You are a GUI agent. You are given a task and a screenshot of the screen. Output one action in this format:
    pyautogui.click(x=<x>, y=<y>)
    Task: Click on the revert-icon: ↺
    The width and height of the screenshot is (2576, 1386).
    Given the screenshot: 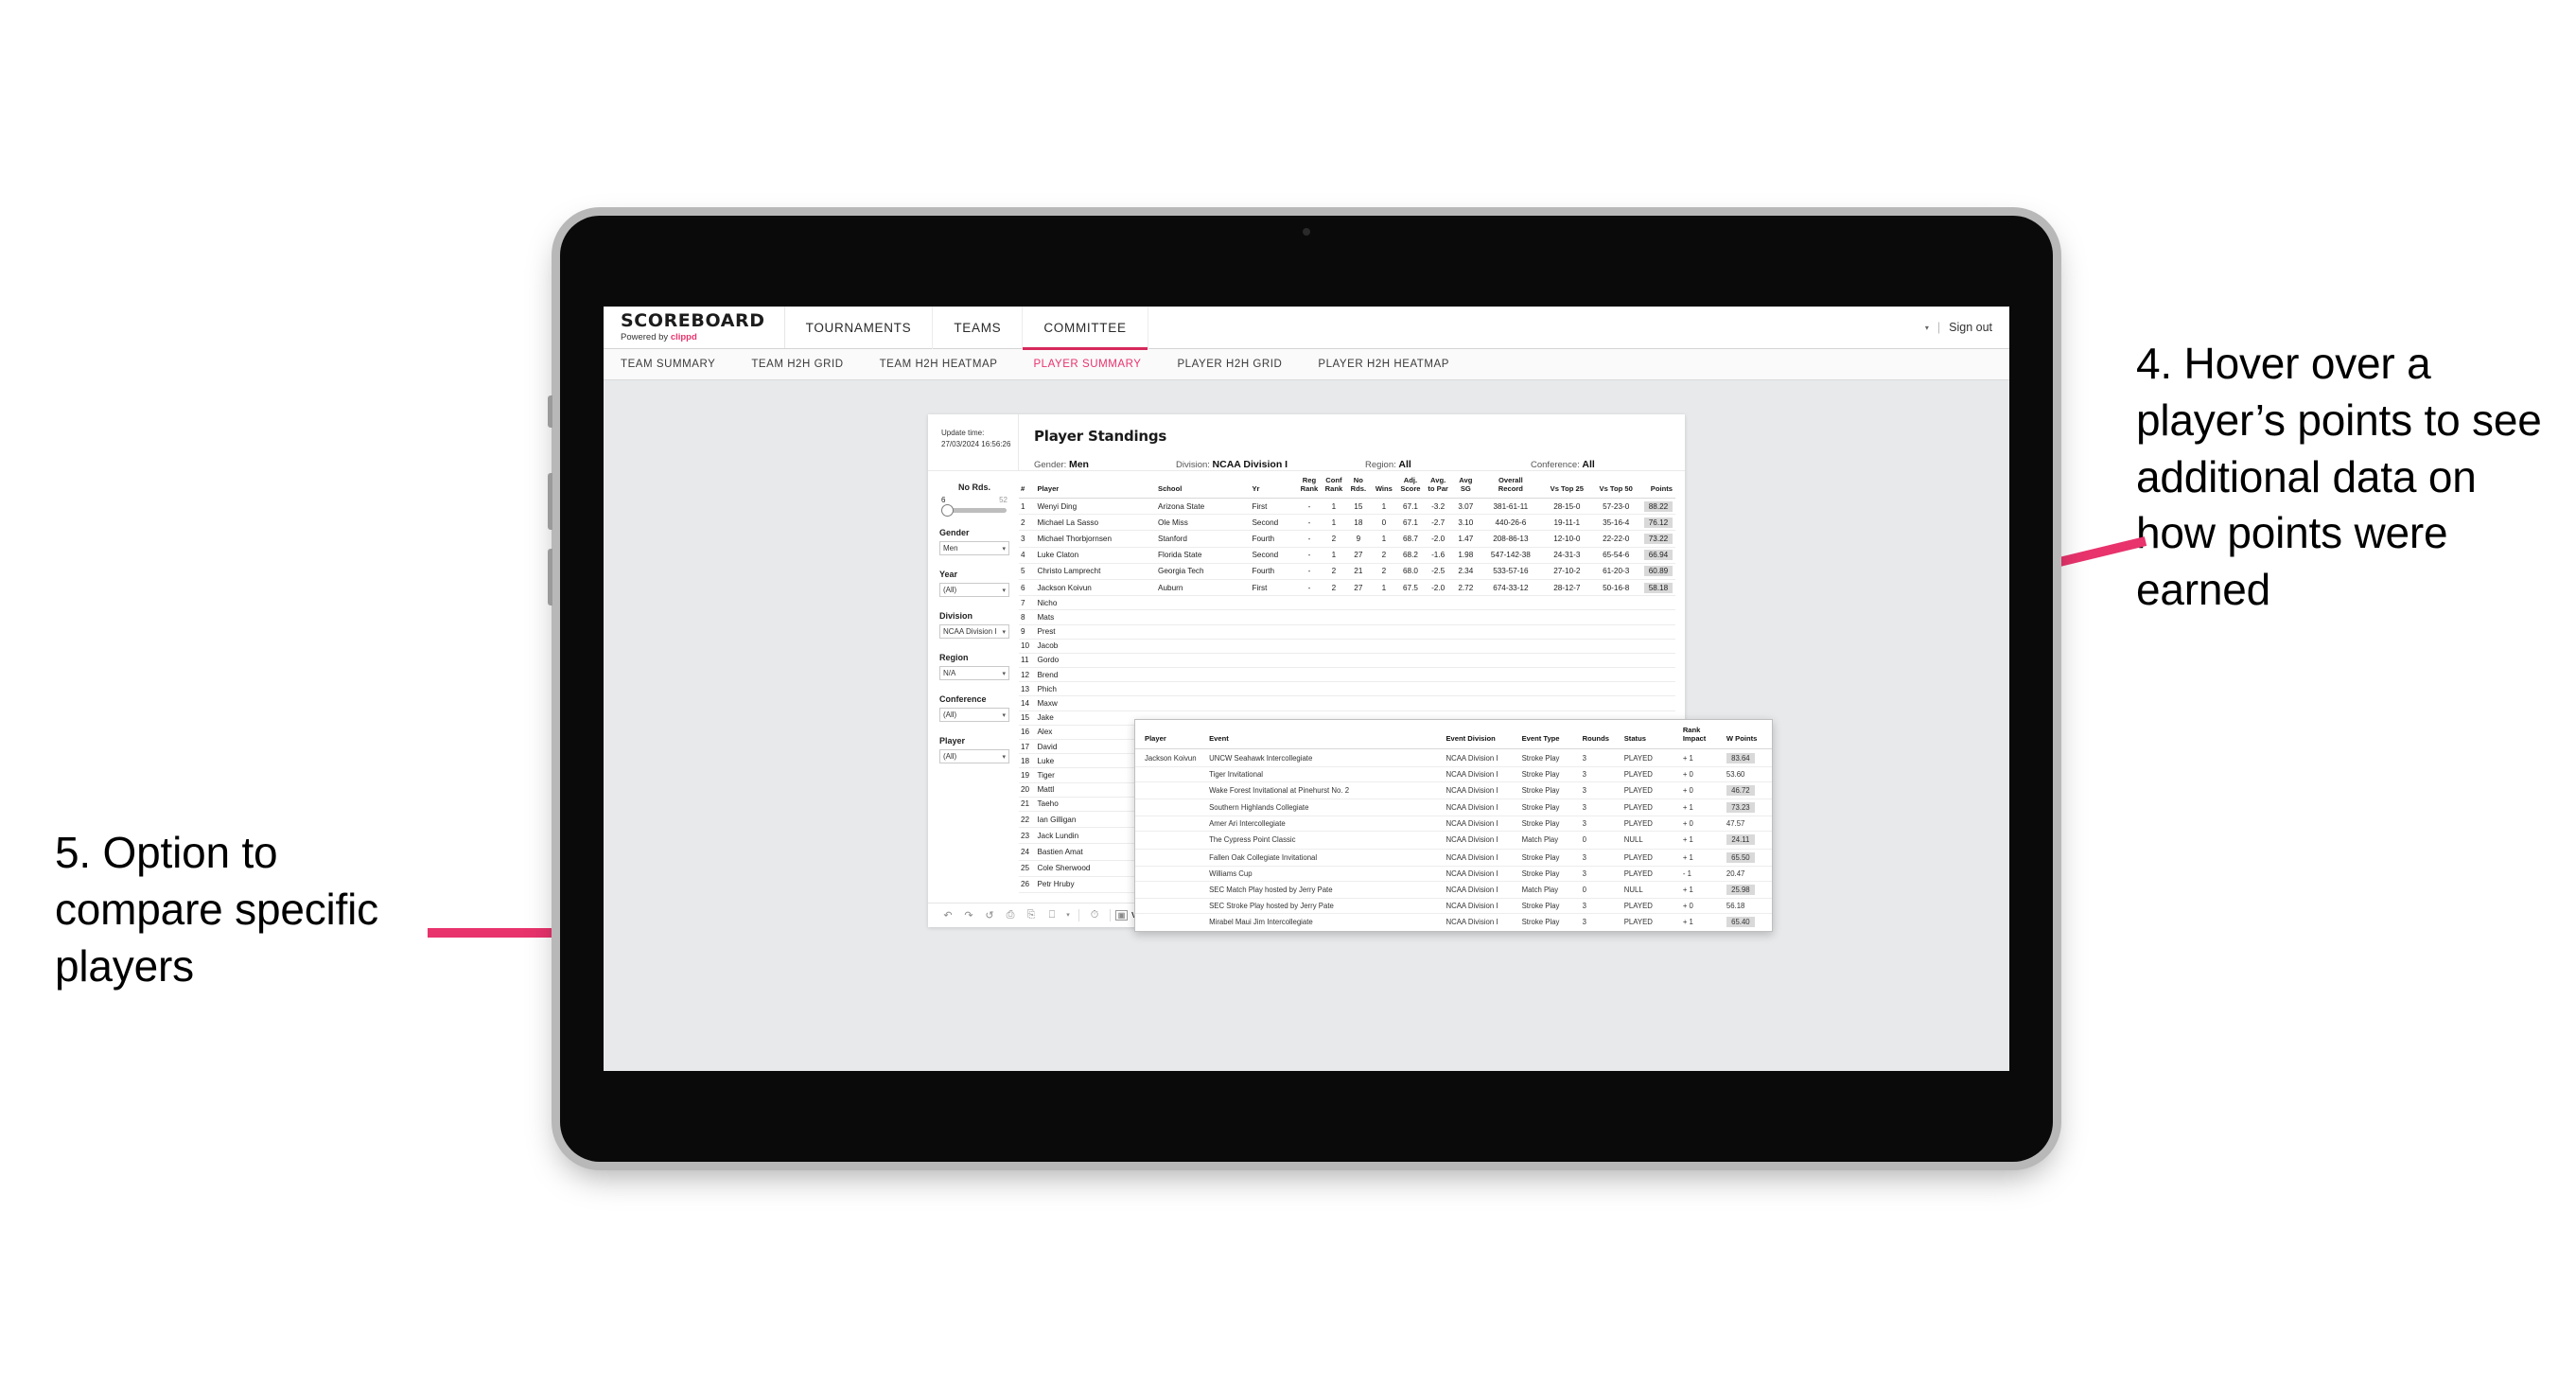 What is the action you would take?
    pyautogui.click(x=990, y=915)
    